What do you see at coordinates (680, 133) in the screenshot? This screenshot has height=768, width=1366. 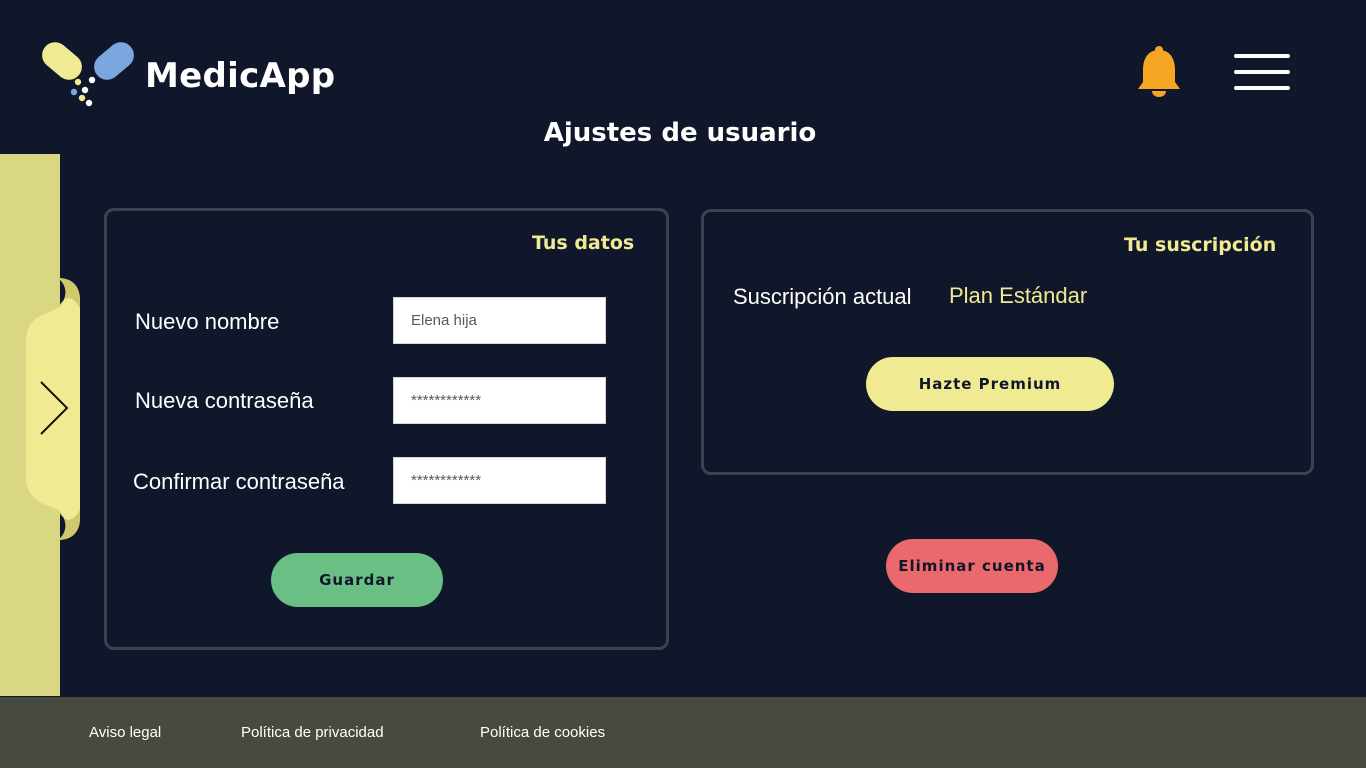 I see `page-title: Ajustes de usuario` at bounding box center [680, 133].